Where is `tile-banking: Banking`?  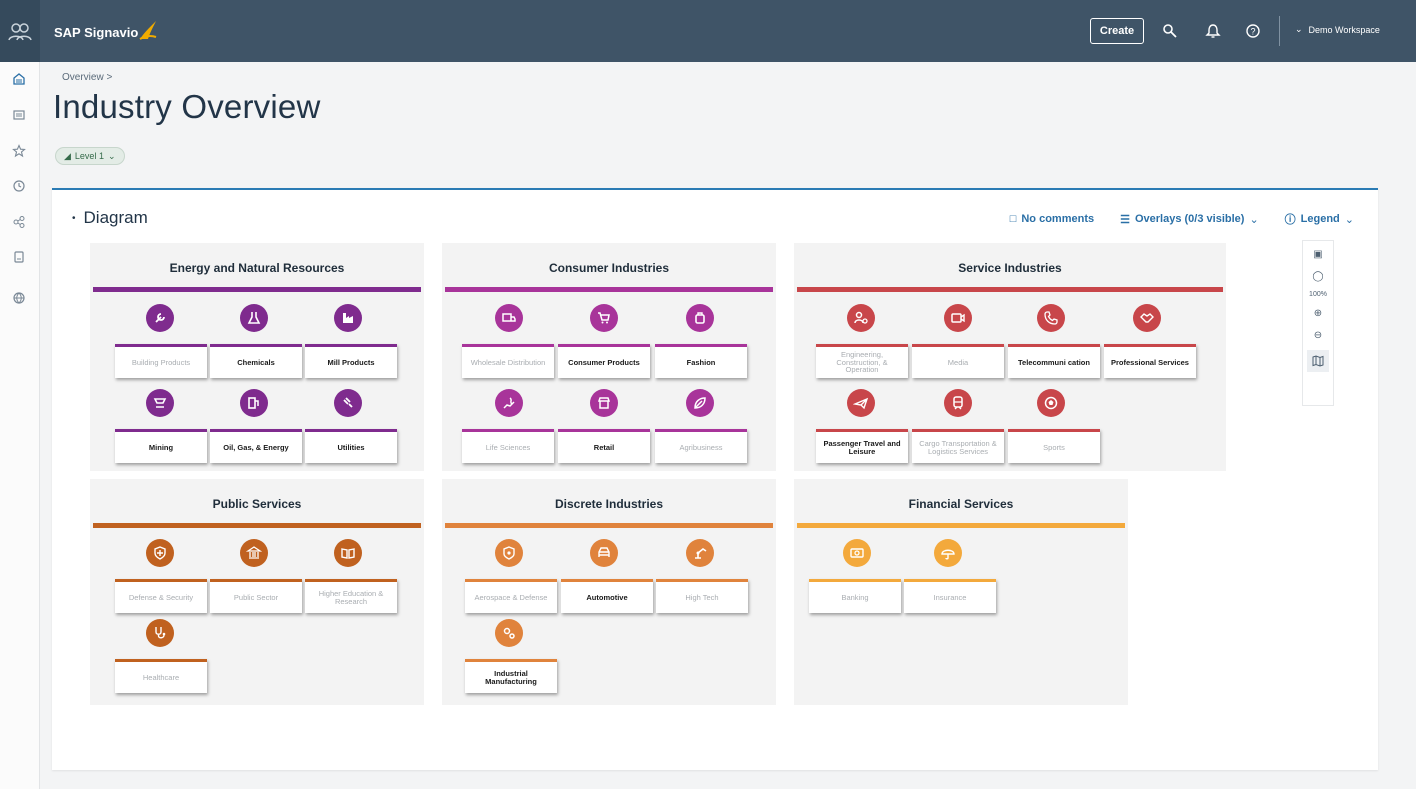
tile-banking: Banking is located at coordinates (855, 596).